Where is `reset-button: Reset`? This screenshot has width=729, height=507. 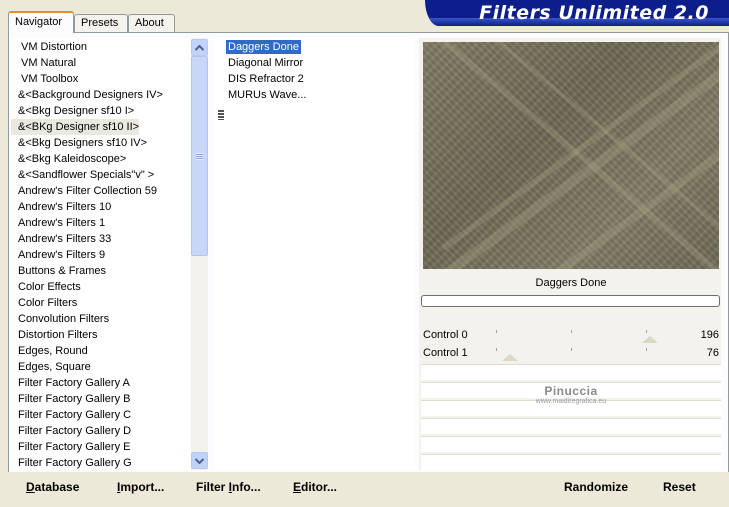
reset-button: Reset is located at coordinates (679, 487).